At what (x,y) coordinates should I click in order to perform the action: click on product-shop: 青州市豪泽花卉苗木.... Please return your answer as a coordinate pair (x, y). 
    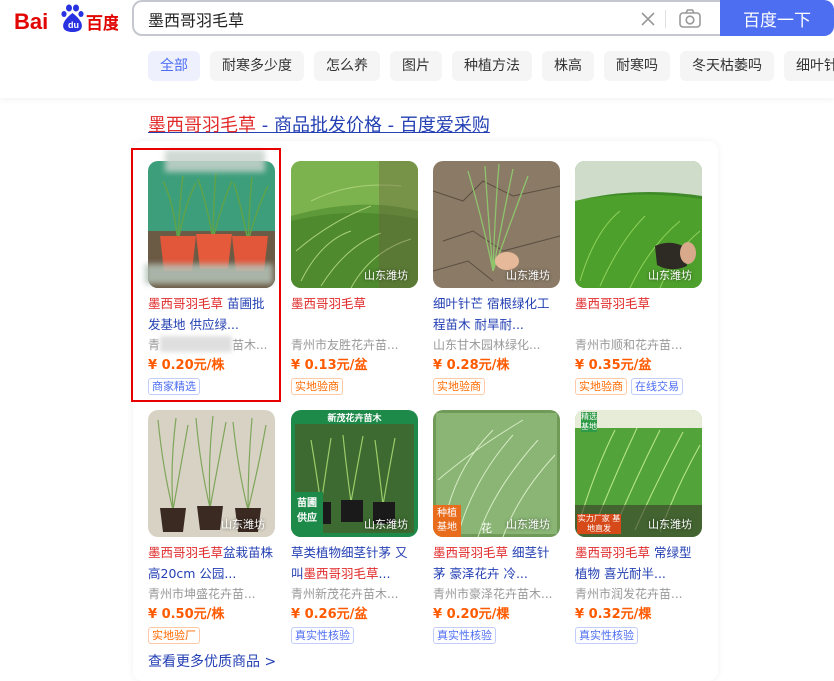
    Looking at the image, I should click on (496, 594).